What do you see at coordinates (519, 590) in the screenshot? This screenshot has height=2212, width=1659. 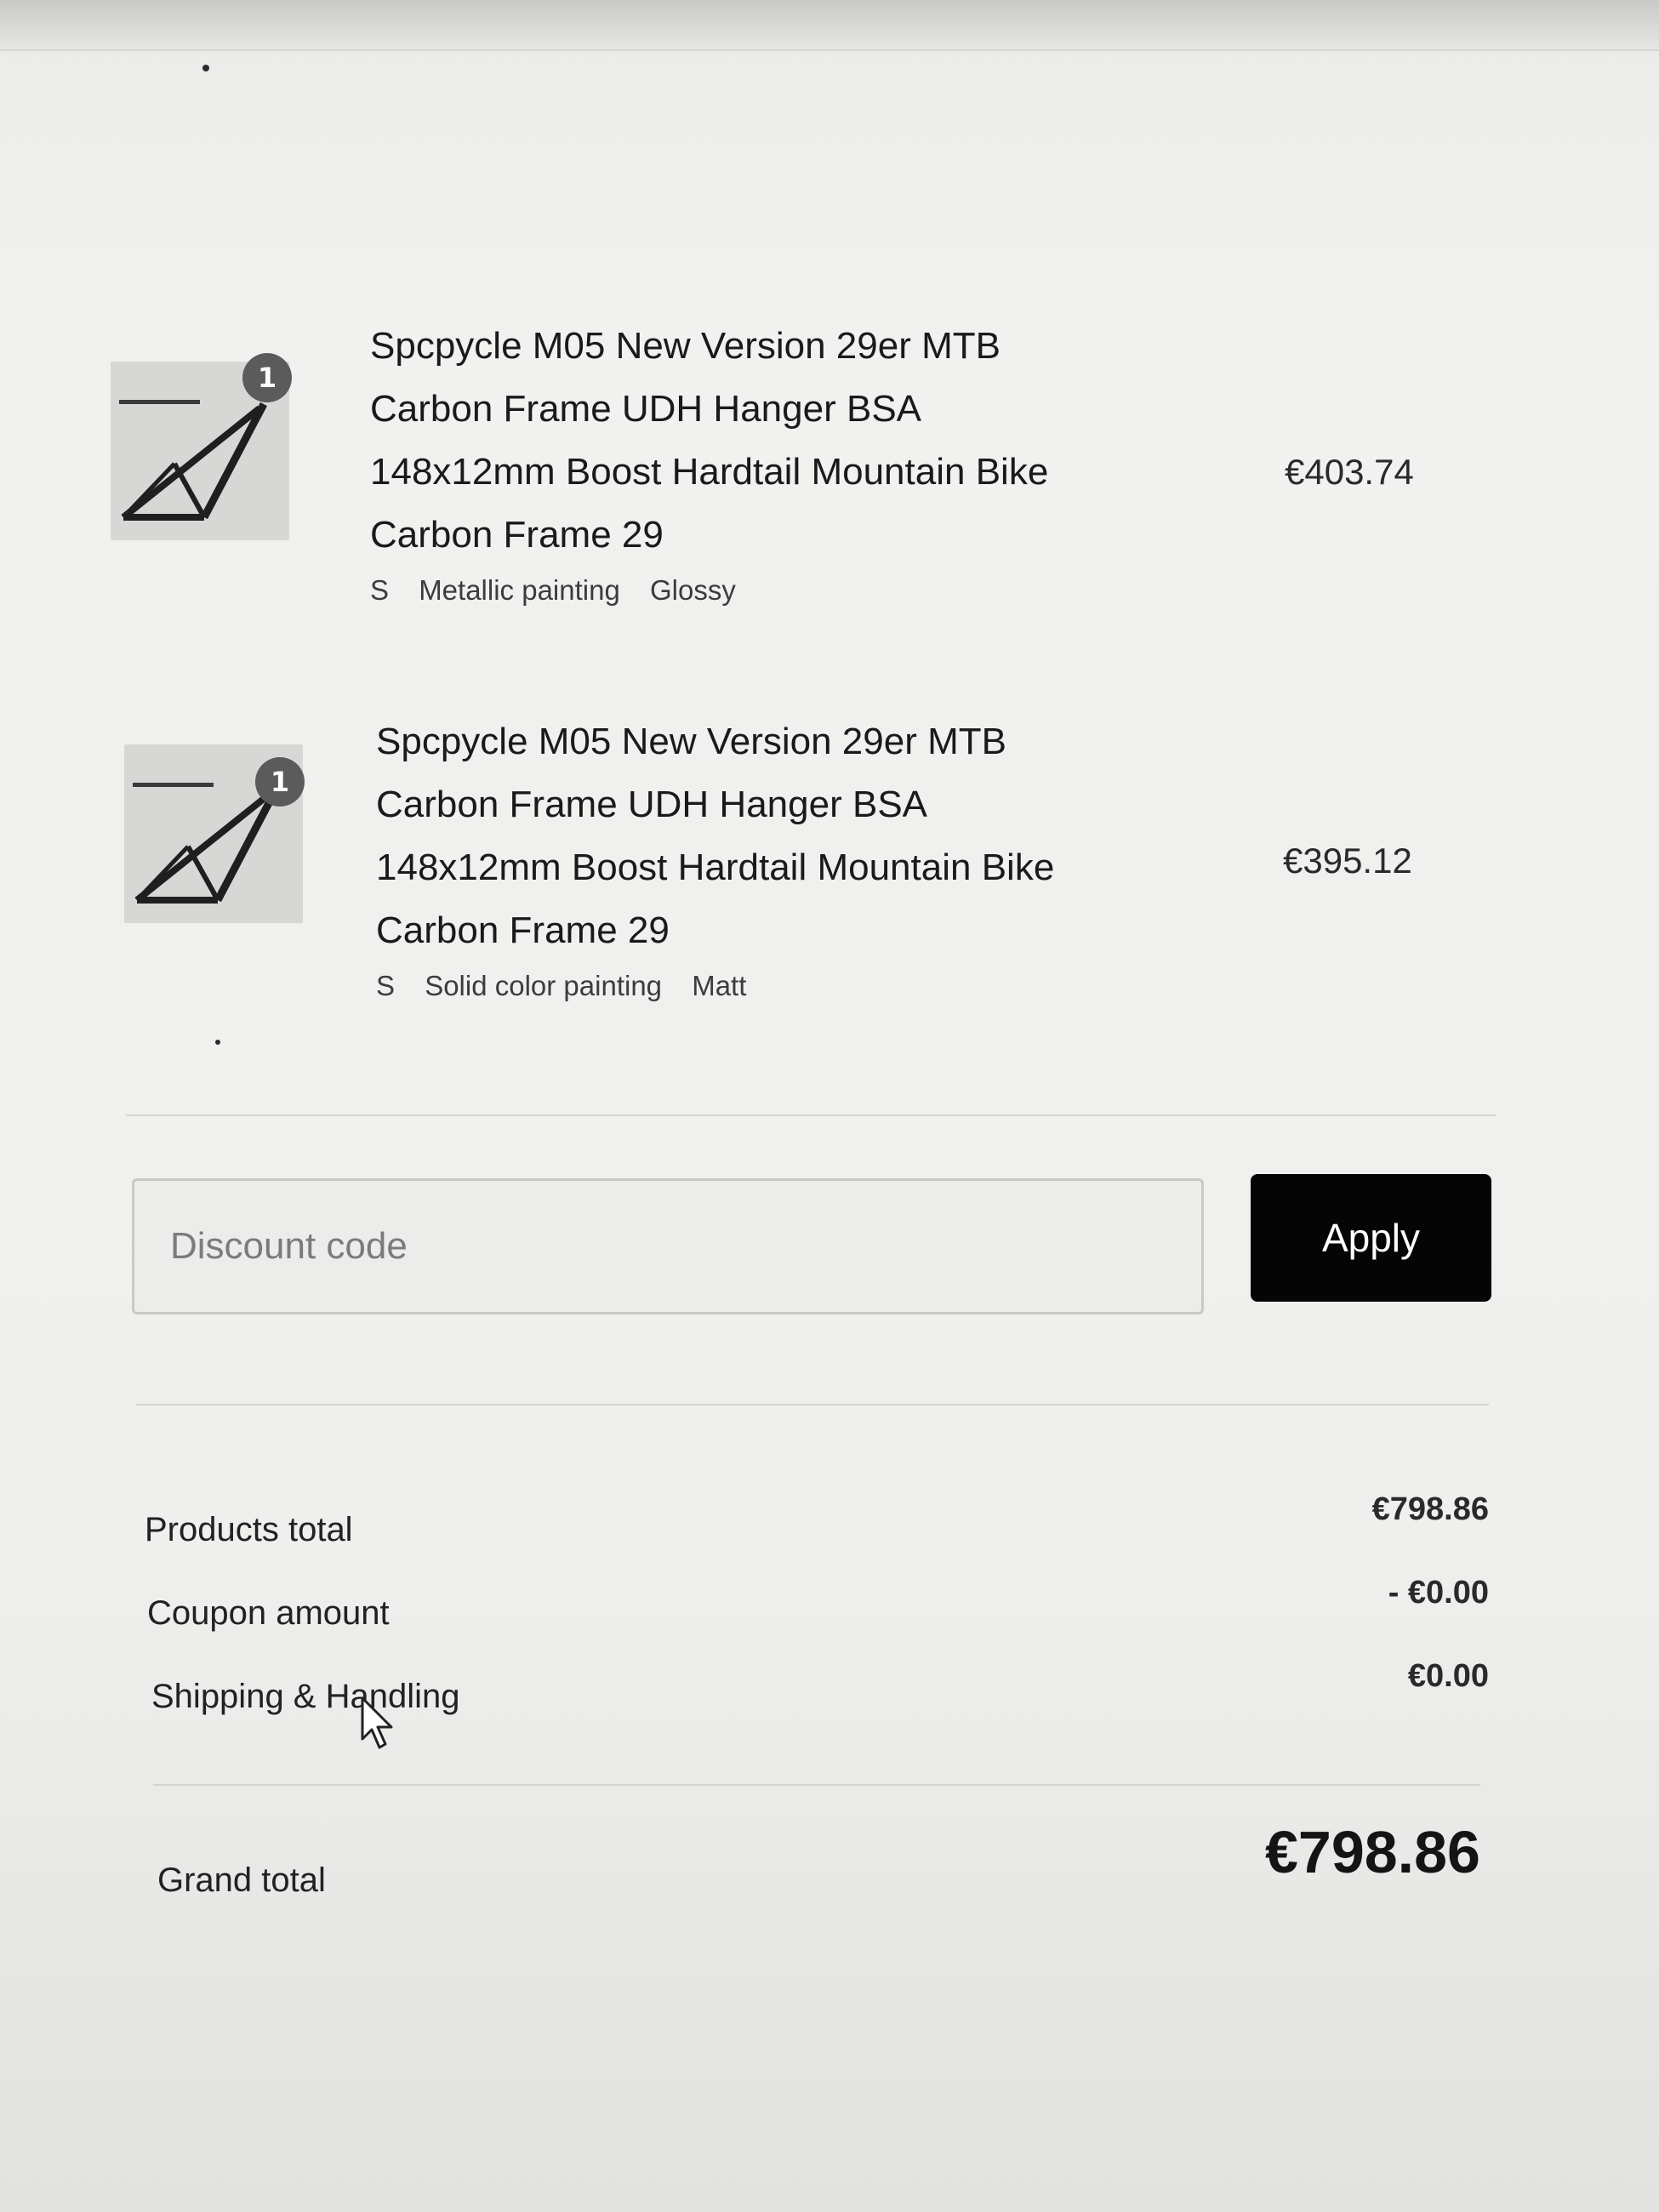 I see `variant-paint: Metallic painting` at bounding box center [519, 590].